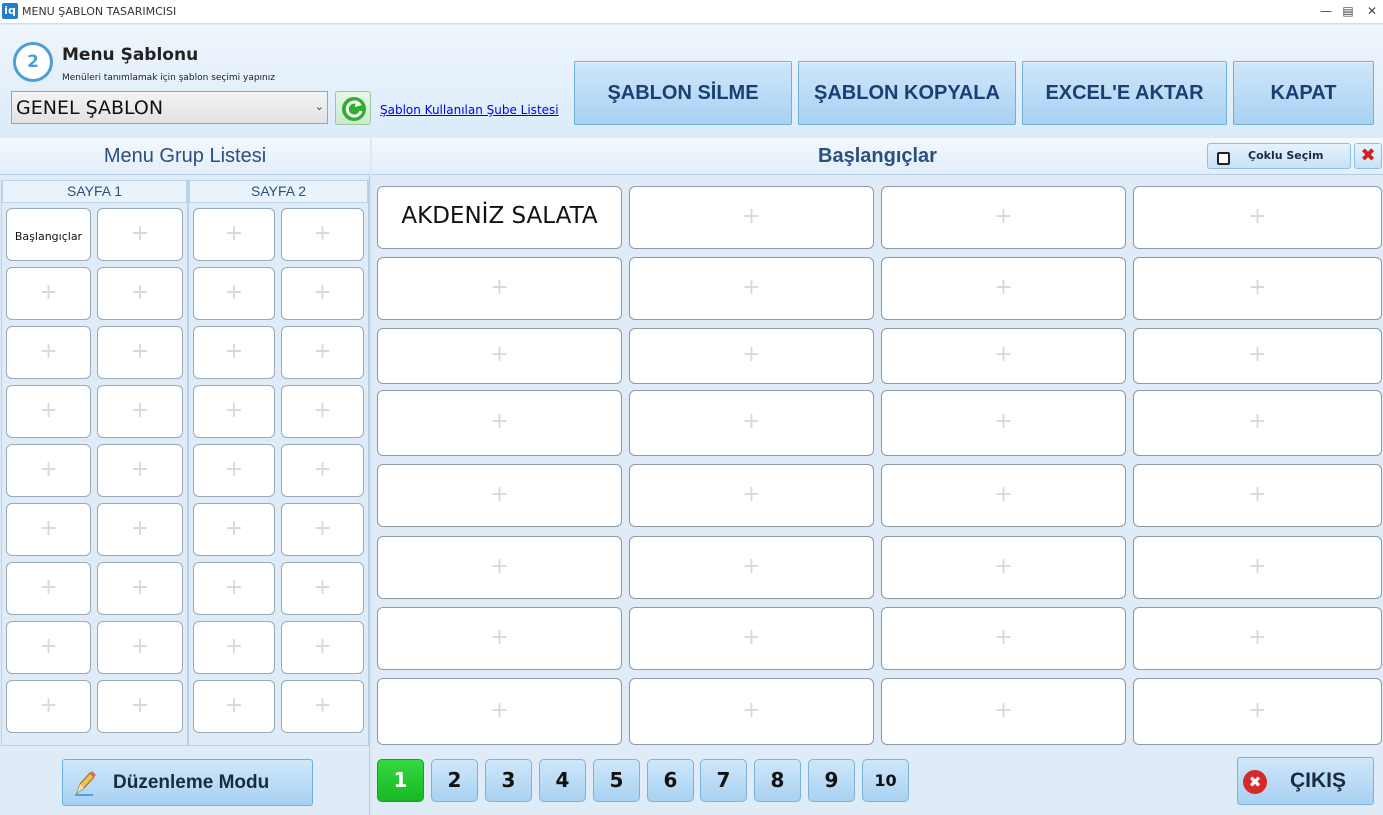 This screenshot has height=815, width=1383. Describe the element at coordinates (562, 780) in the screenshot. I see `page-button-4: 4` at that location.